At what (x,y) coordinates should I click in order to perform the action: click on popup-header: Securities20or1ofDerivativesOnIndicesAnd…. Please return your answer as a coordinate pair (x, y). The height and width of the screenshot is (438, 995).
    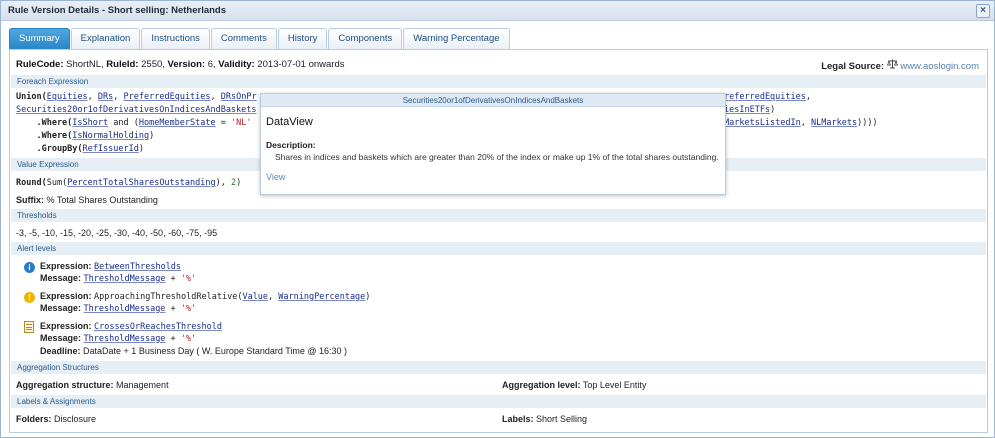
    Looking at the image, I should click on (493, 100).